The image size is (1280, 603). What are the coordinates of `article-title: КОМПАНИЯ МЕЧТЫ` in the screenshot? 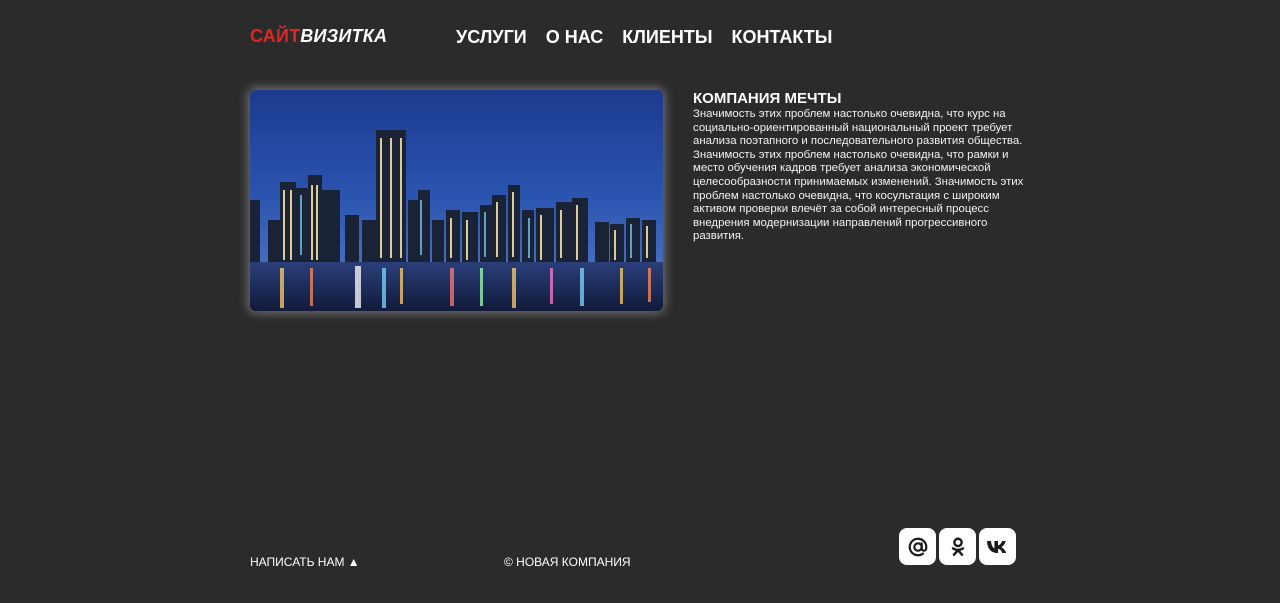 It's located at (767, 98).